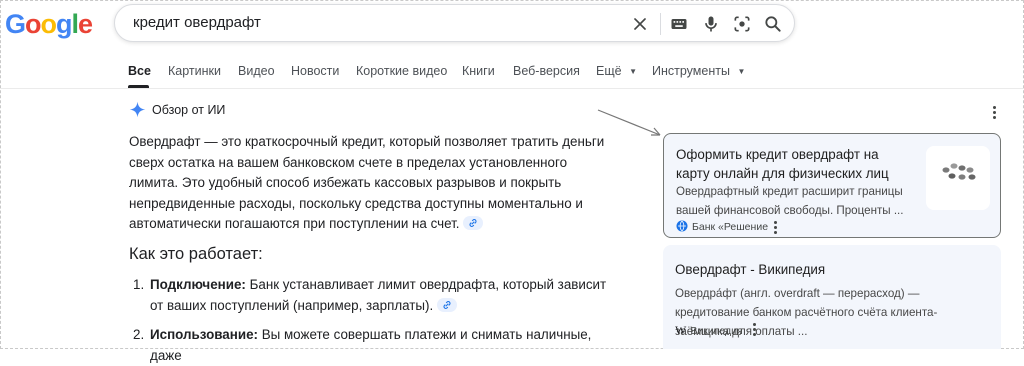 Image resolution: width=1024 pixels, height=366 pixels. I want to click on source-card-site: Банк «Решение, so click(722, 226).